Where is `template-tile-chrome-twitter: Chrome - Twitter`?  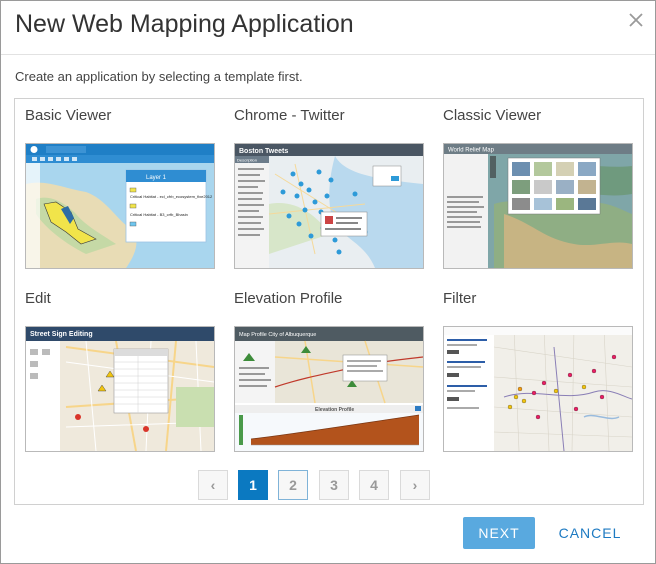
template-tile-chrome-twitter: Chrome - Twitter is located at coordinates (329, 117).